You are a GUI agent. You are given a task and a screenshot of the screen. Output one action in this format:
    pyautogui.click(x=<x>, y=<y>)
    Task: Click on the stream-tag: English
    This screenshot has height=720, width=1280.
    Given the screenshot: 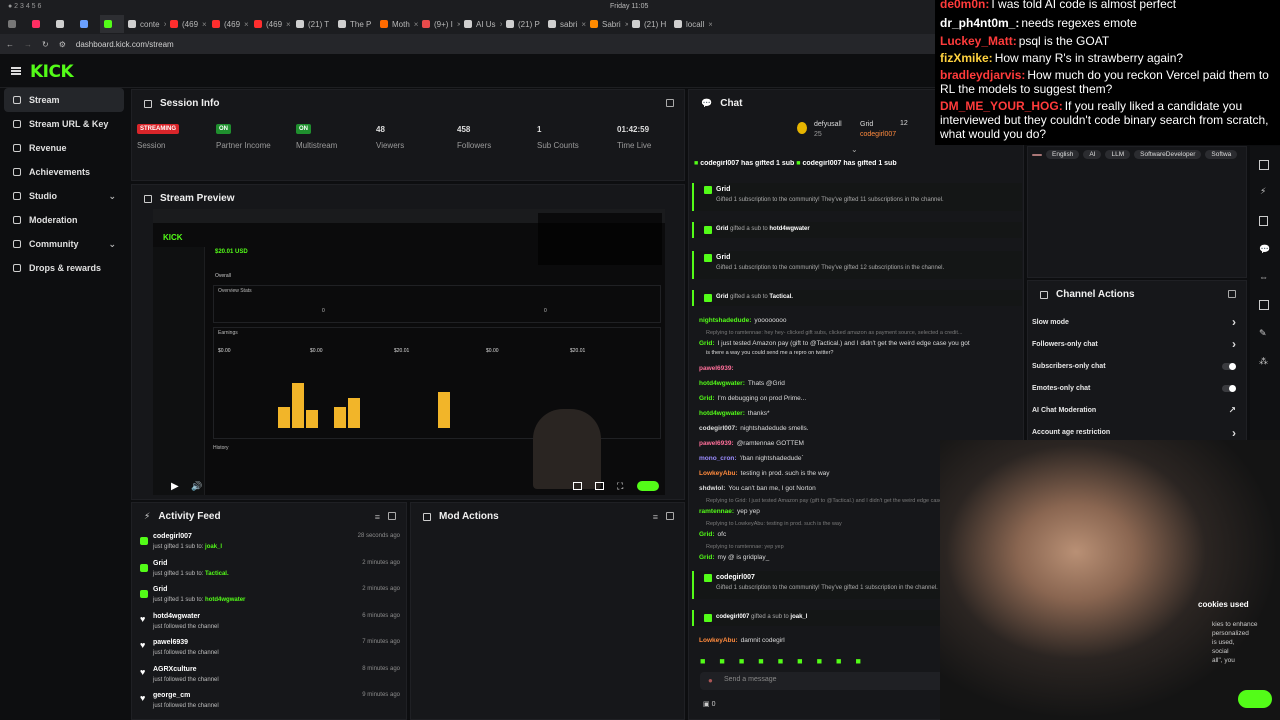 What is the action you would take?
    pyautogui.click(x=1063, y=154)
    